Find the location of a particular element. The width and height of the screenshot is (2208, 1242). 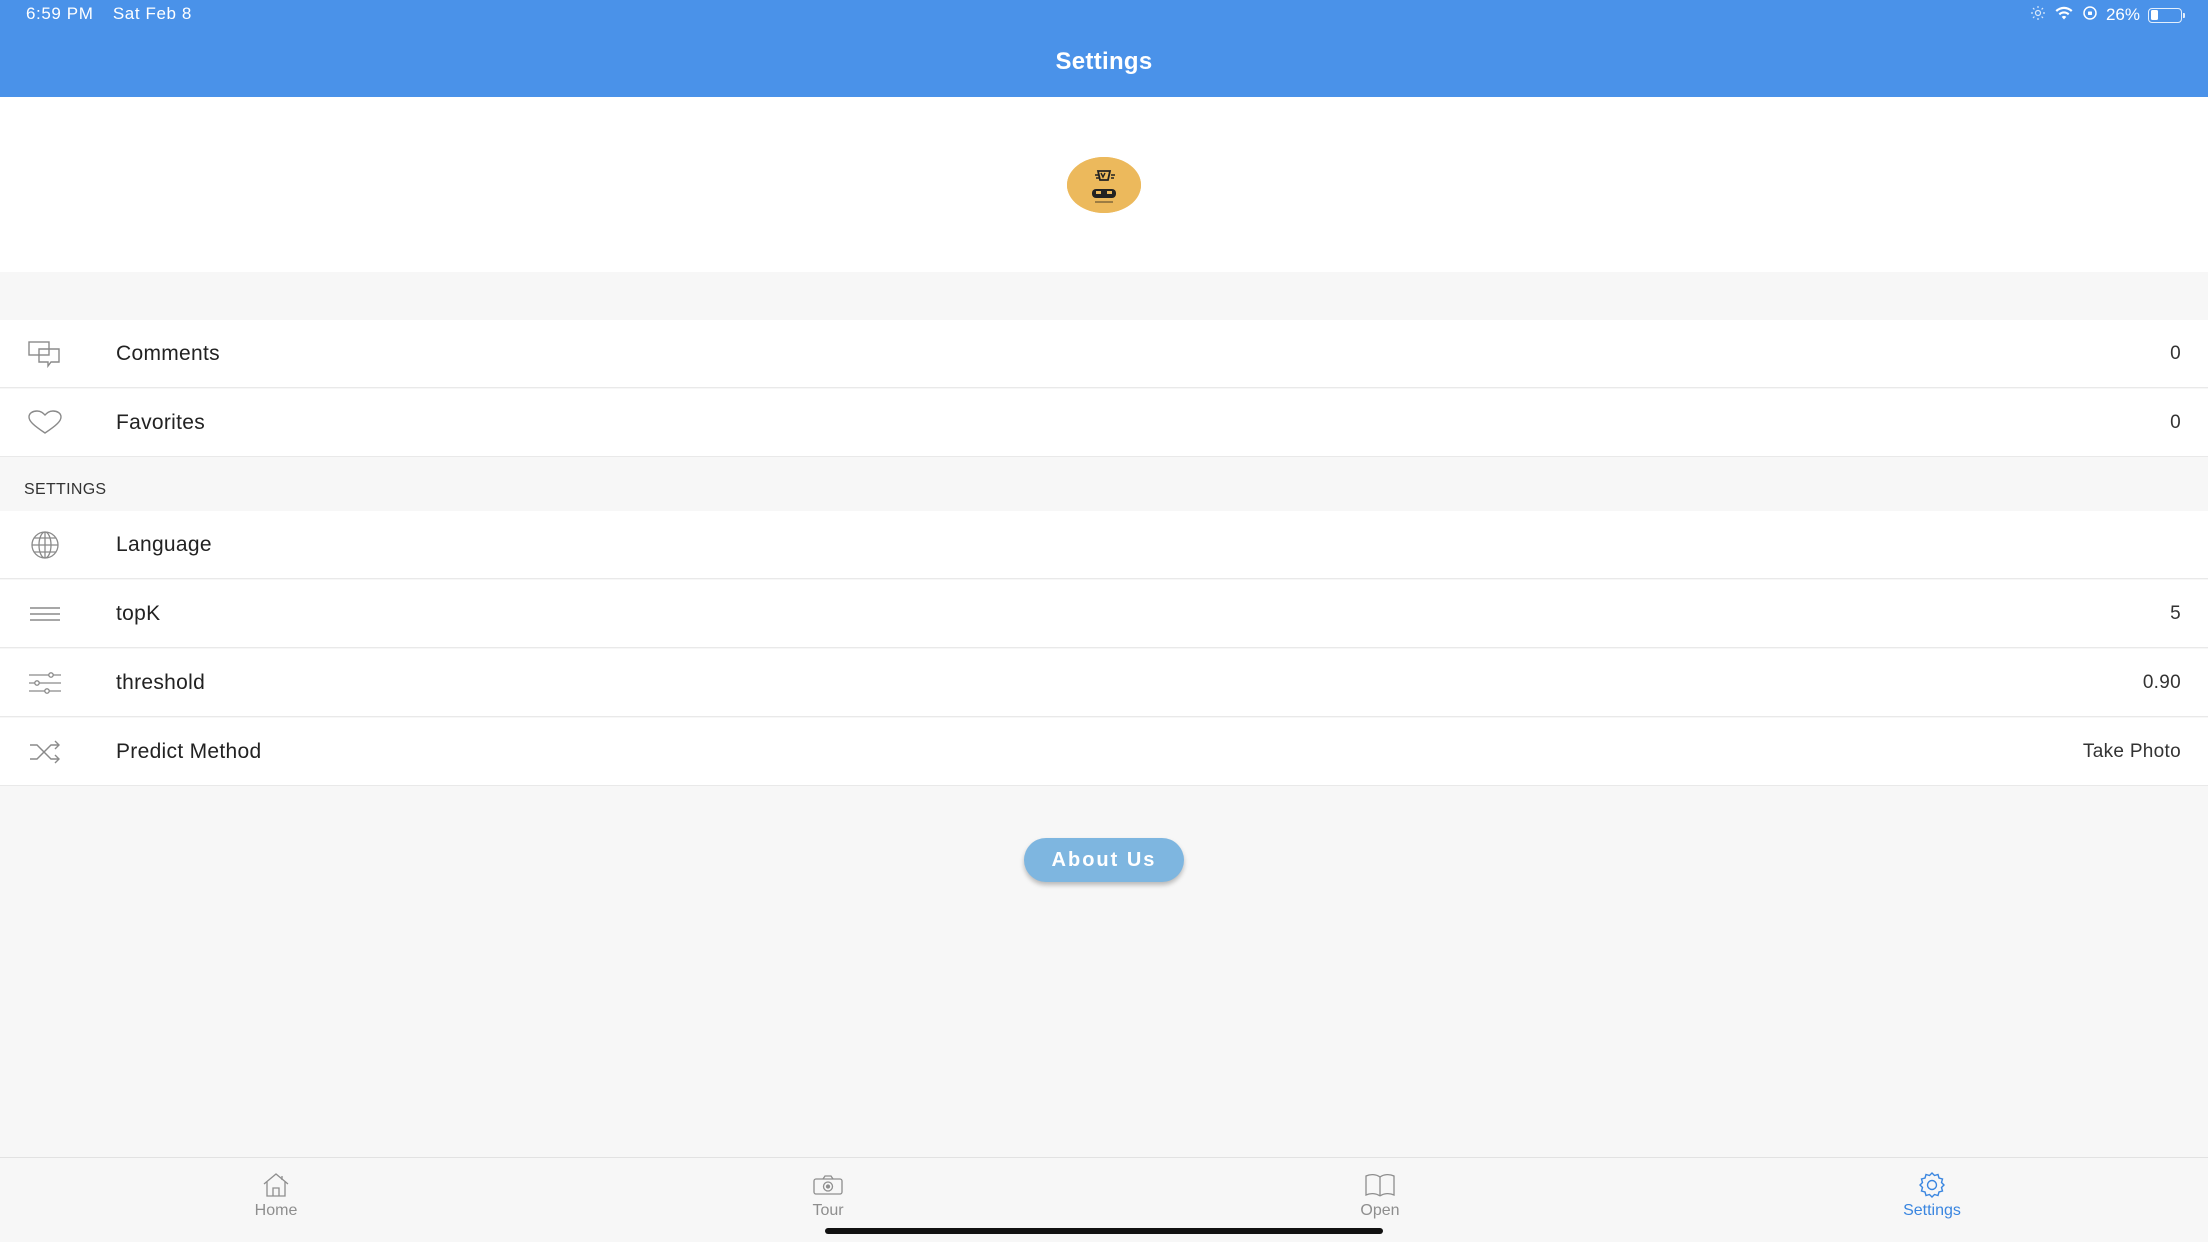

book-icon is located at coordinates (1380, 1185).